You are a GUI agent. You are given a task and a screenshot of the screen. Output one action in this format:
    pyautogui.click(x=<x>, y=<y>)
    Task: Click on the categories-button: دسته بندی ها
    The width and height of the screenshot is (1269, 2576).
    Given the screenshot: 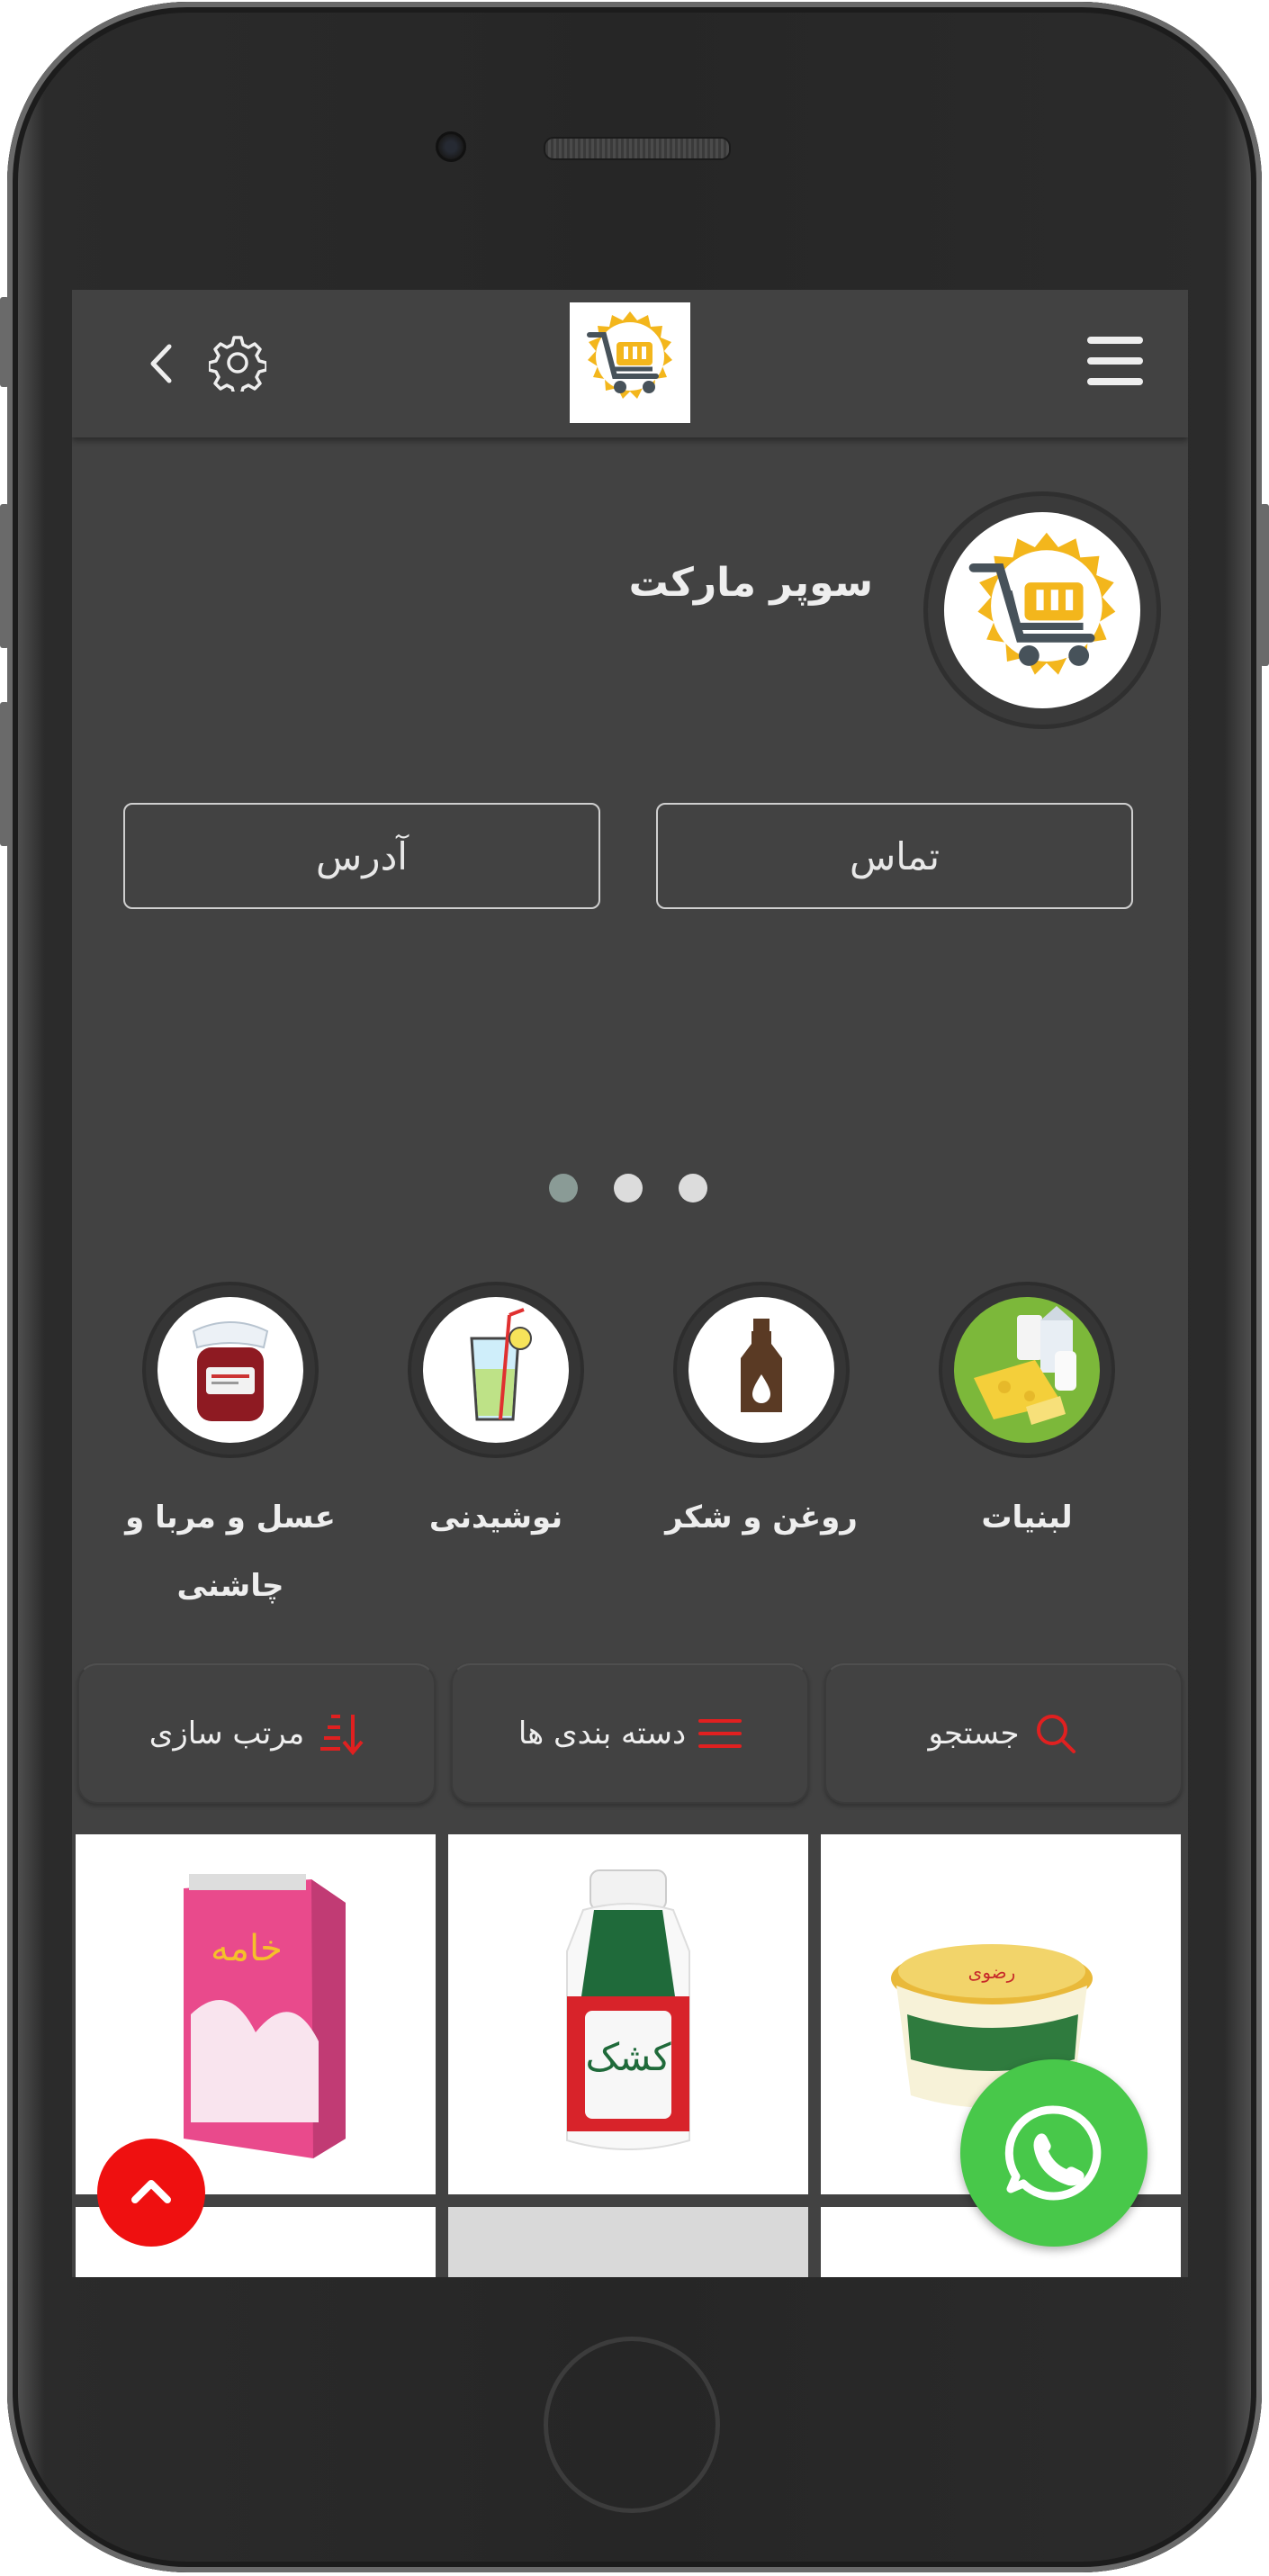 What is the action you would take?
    pyautogui.click(x=630, y=1733)
    